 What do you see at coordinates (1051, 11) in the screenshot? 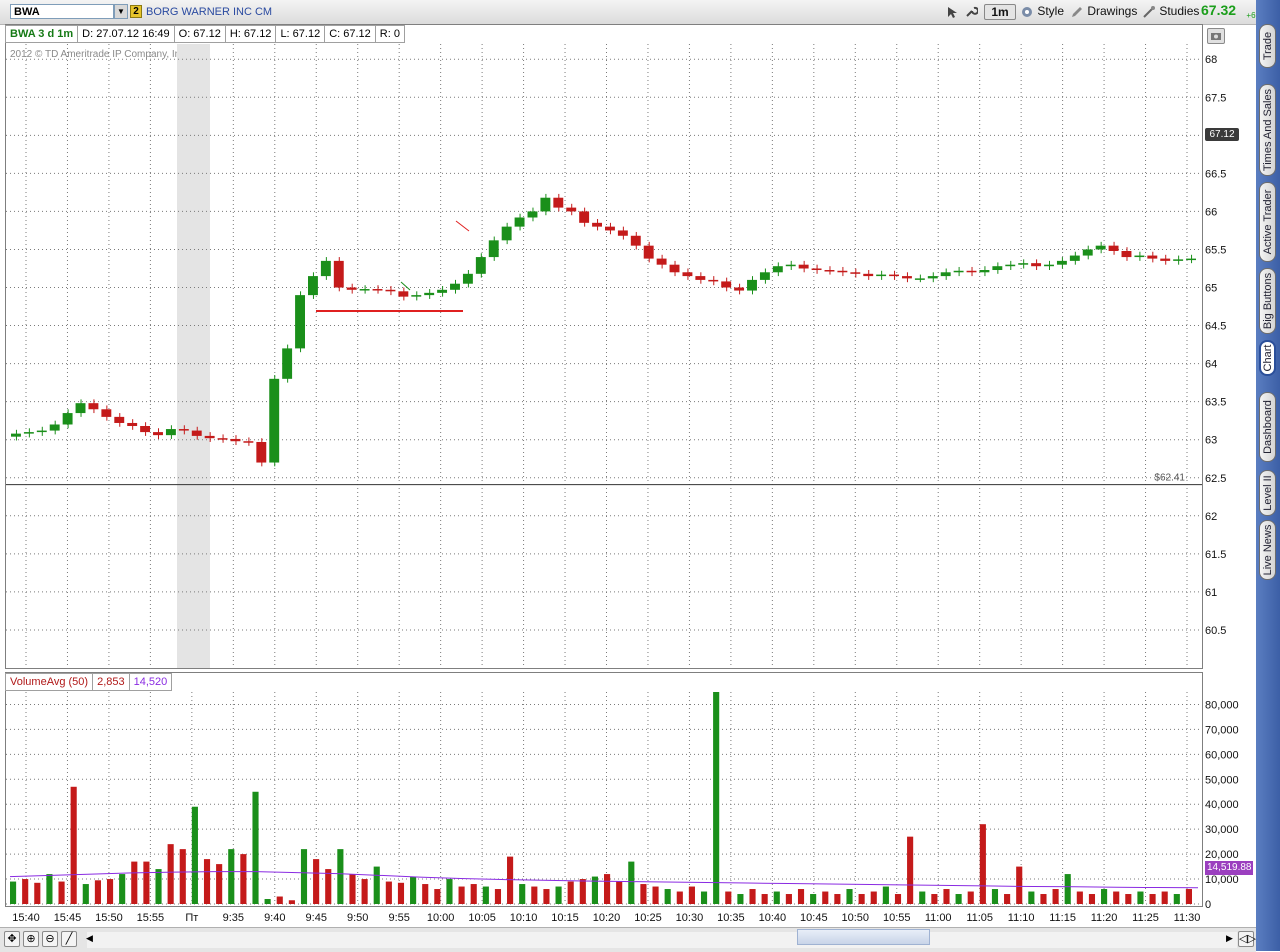
I see `style-label: Style` at bounding box center [1051, 11].